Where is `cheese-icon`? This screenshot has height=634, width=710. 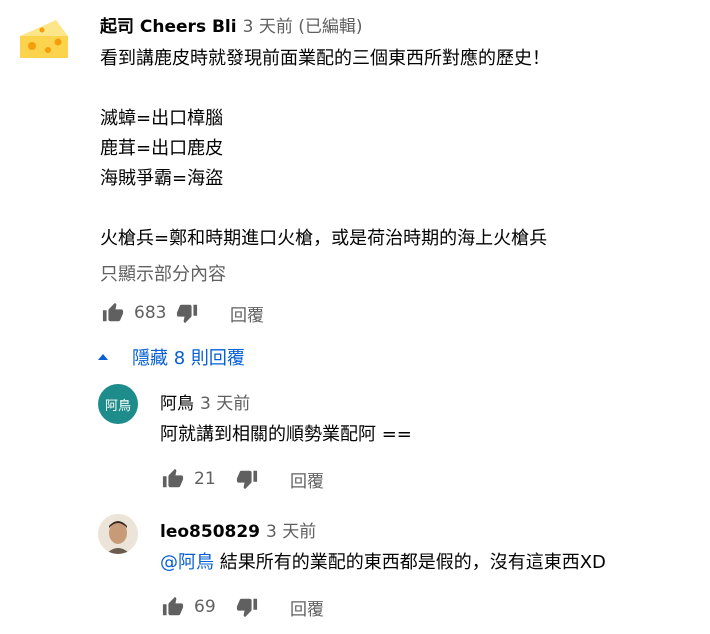 cheese-icon is located at coordinates (44, 40).